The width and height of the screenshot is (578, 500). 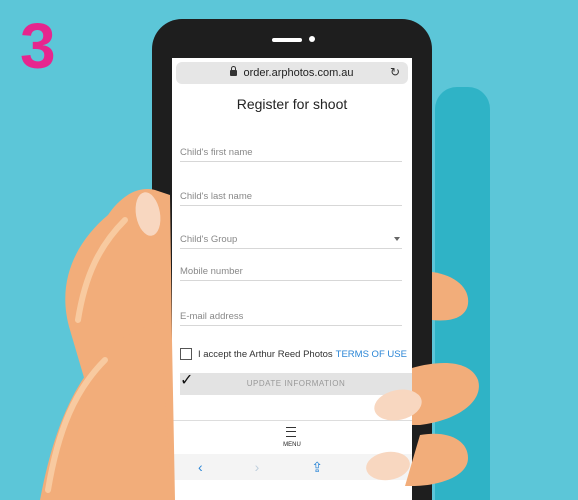 I want to click on background-shape, so click(x=462, y=293).